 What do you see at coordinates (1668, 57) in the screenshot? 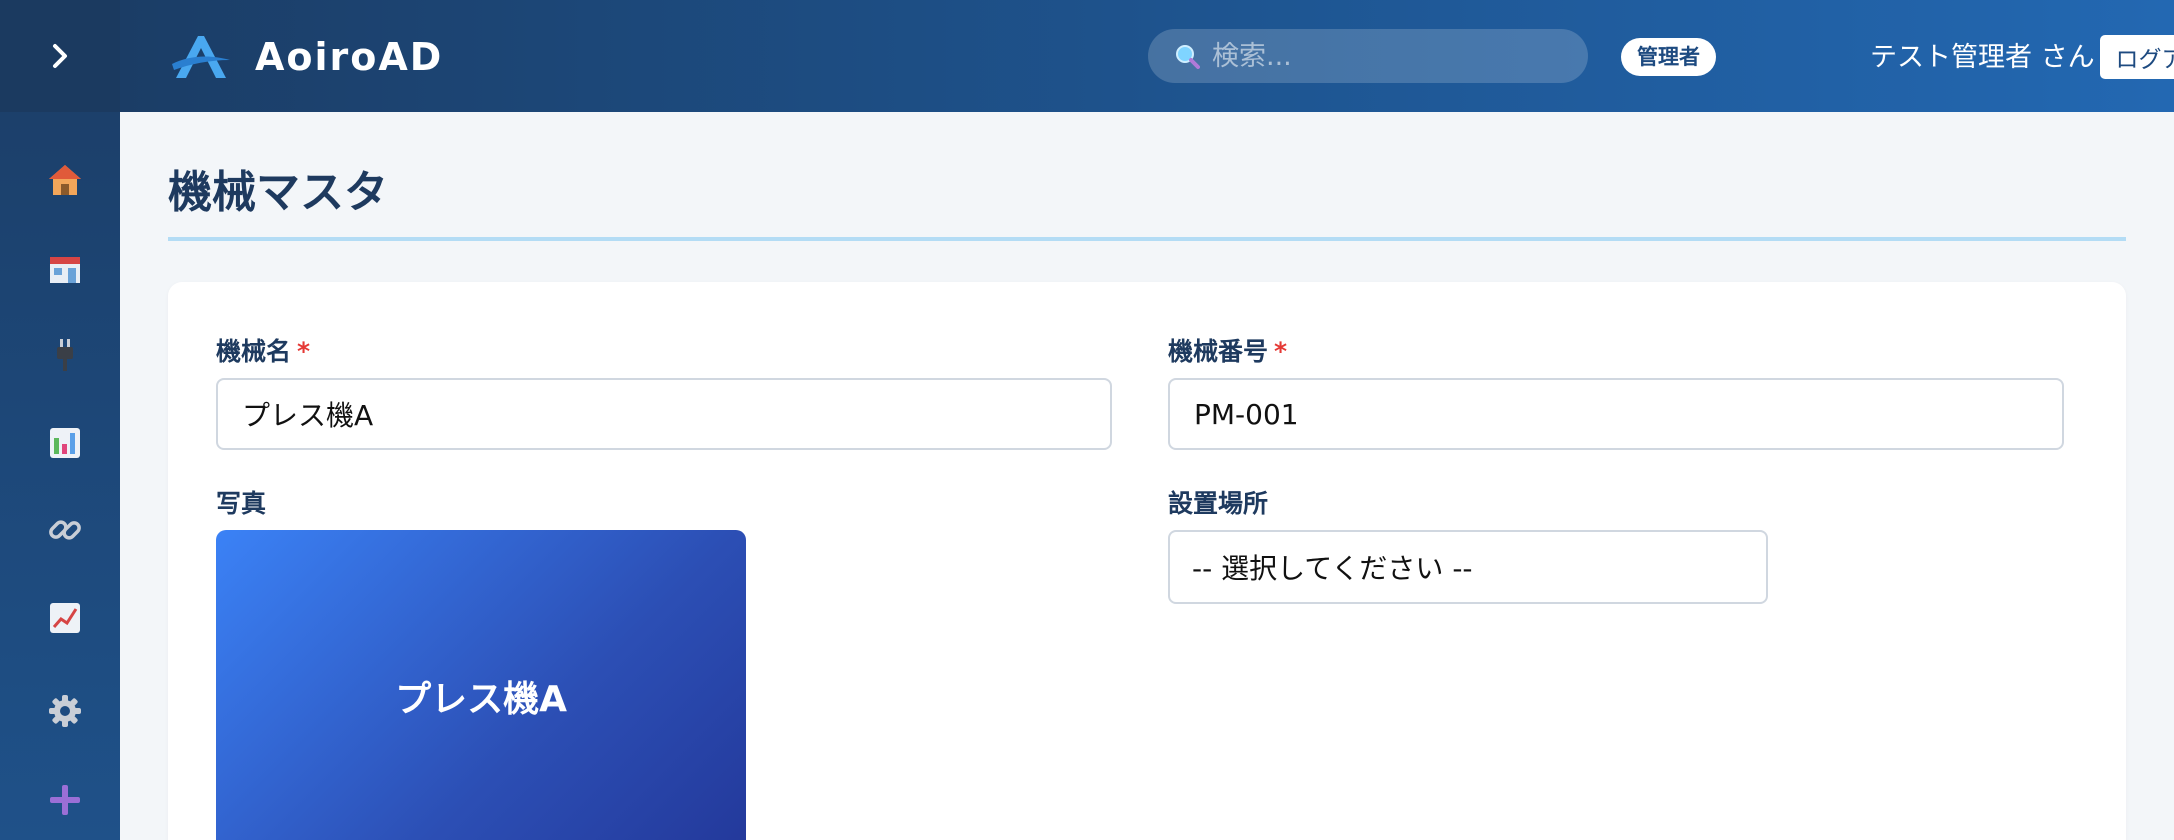
I see `role-badge: 管理者` at bounding box center [1668, 57].